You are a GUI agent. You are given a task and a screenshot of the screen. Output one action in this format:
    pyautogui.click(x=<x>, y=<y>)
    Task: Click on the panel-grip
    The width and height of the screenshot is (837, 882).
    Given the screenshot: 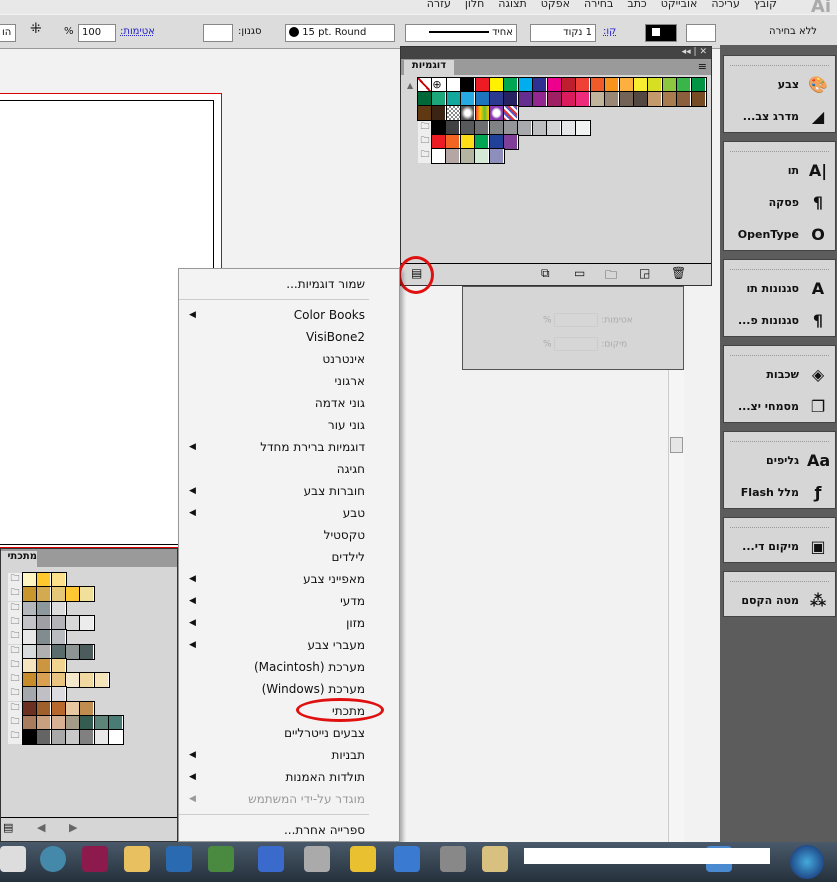 What is the action you would take?
    pyautogui.click(x=779, y=266)
    